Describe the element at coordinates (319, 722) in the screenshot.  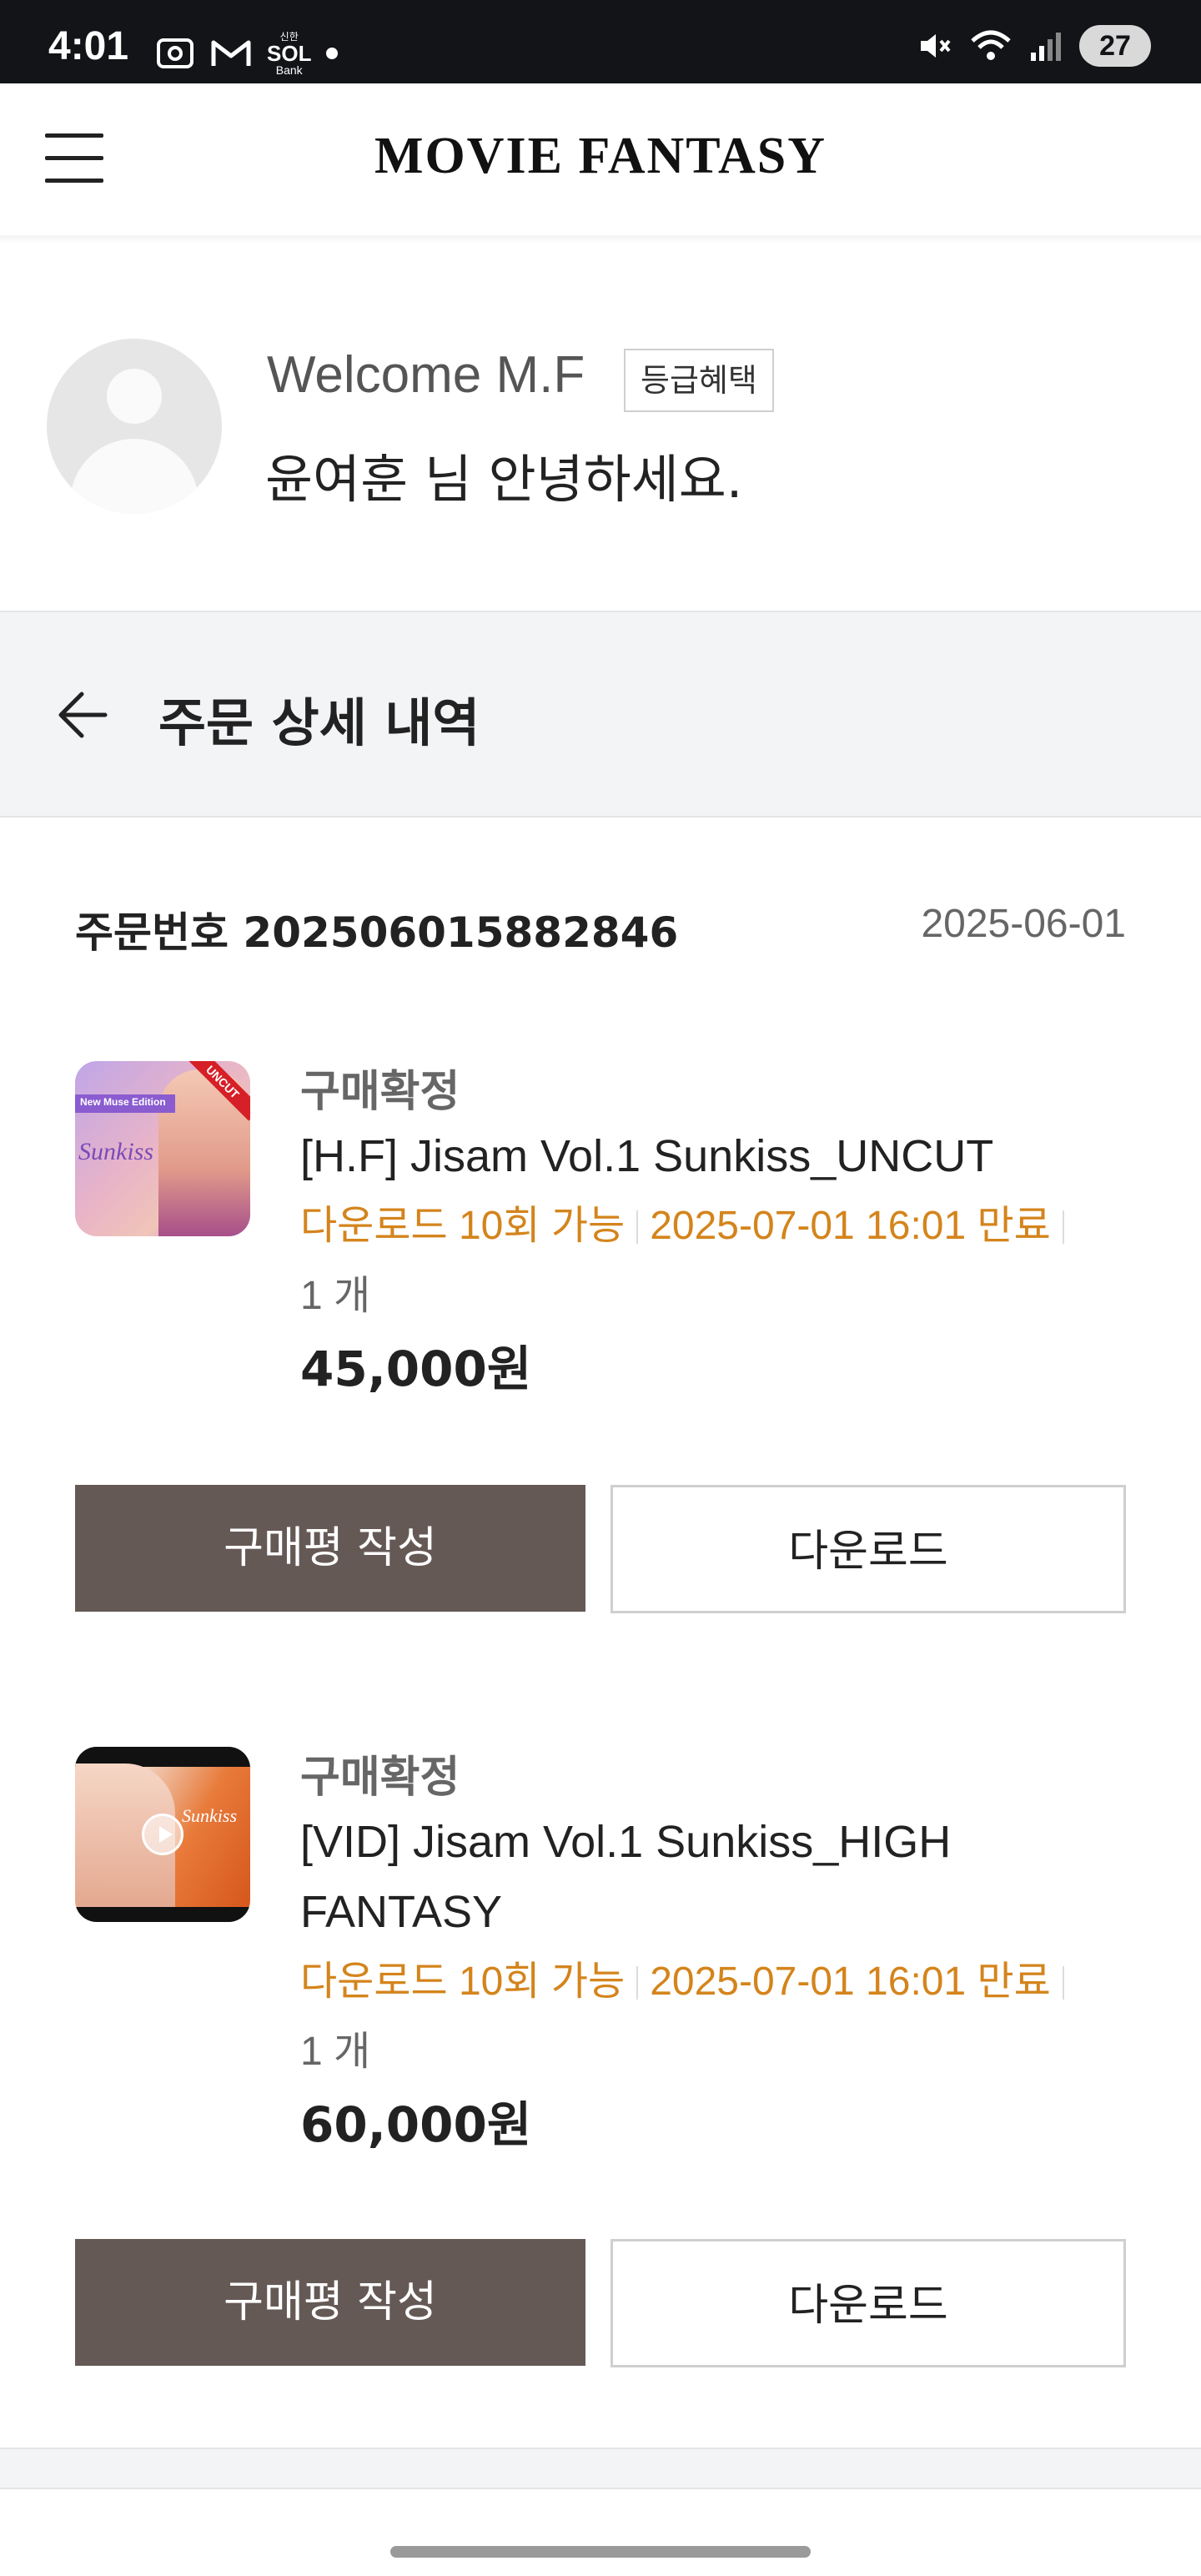
I see `page-title: 주문 상세 내역` at that location.